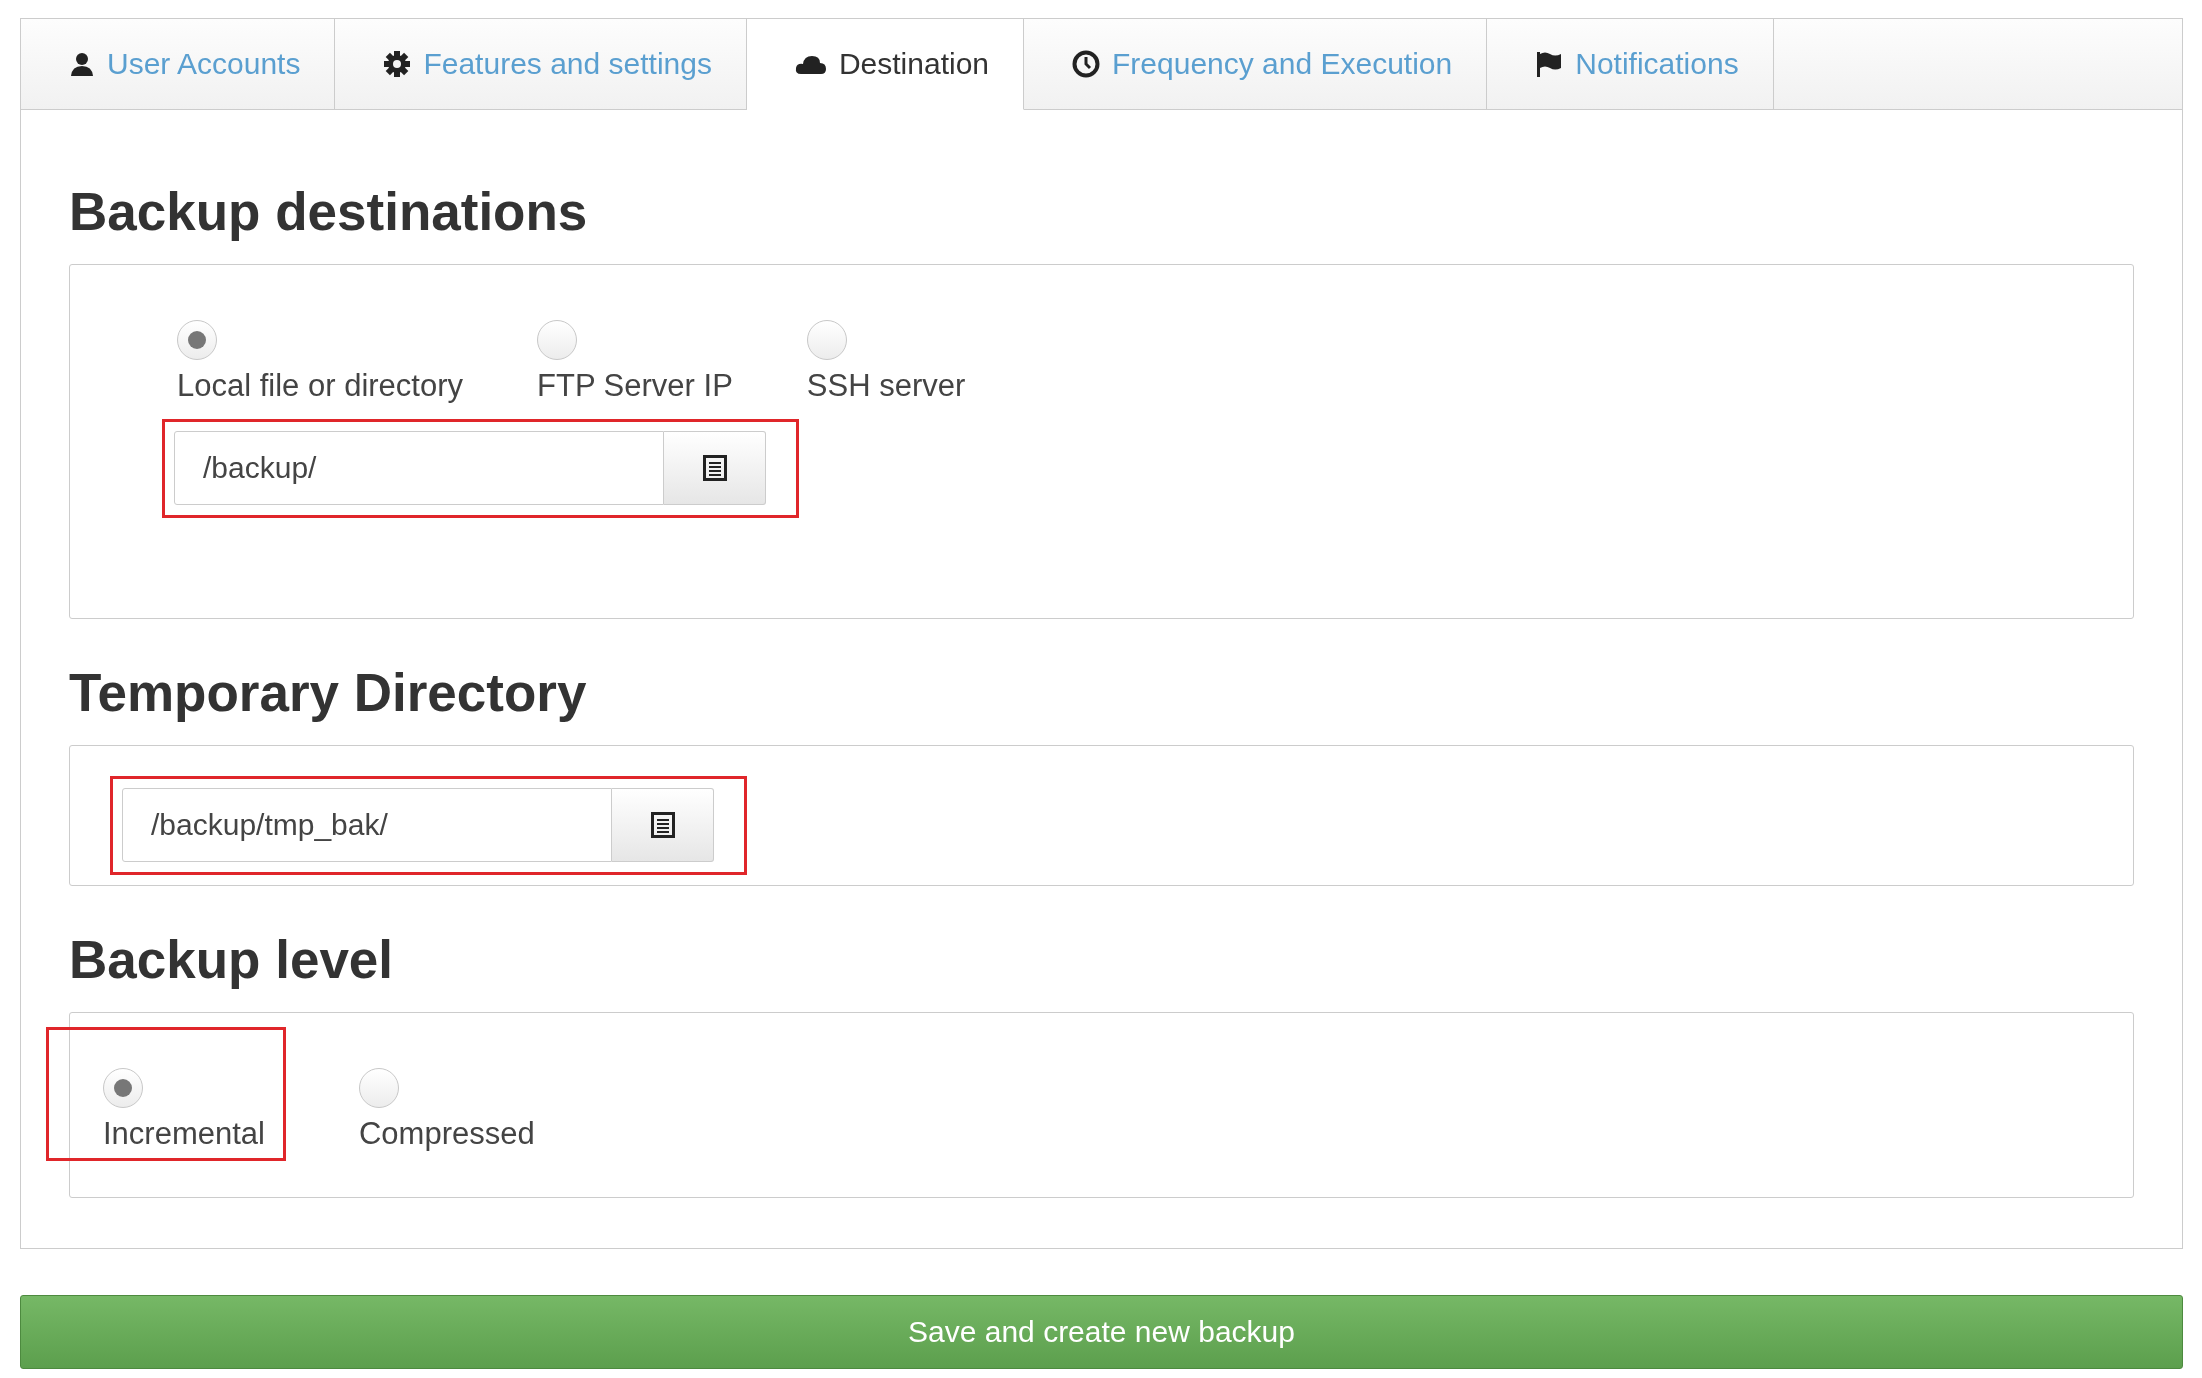  What do you see at coordinates (886, 386) in the screenshot?
I see `radio-label: SSH server` at bounding box center [886, 386].